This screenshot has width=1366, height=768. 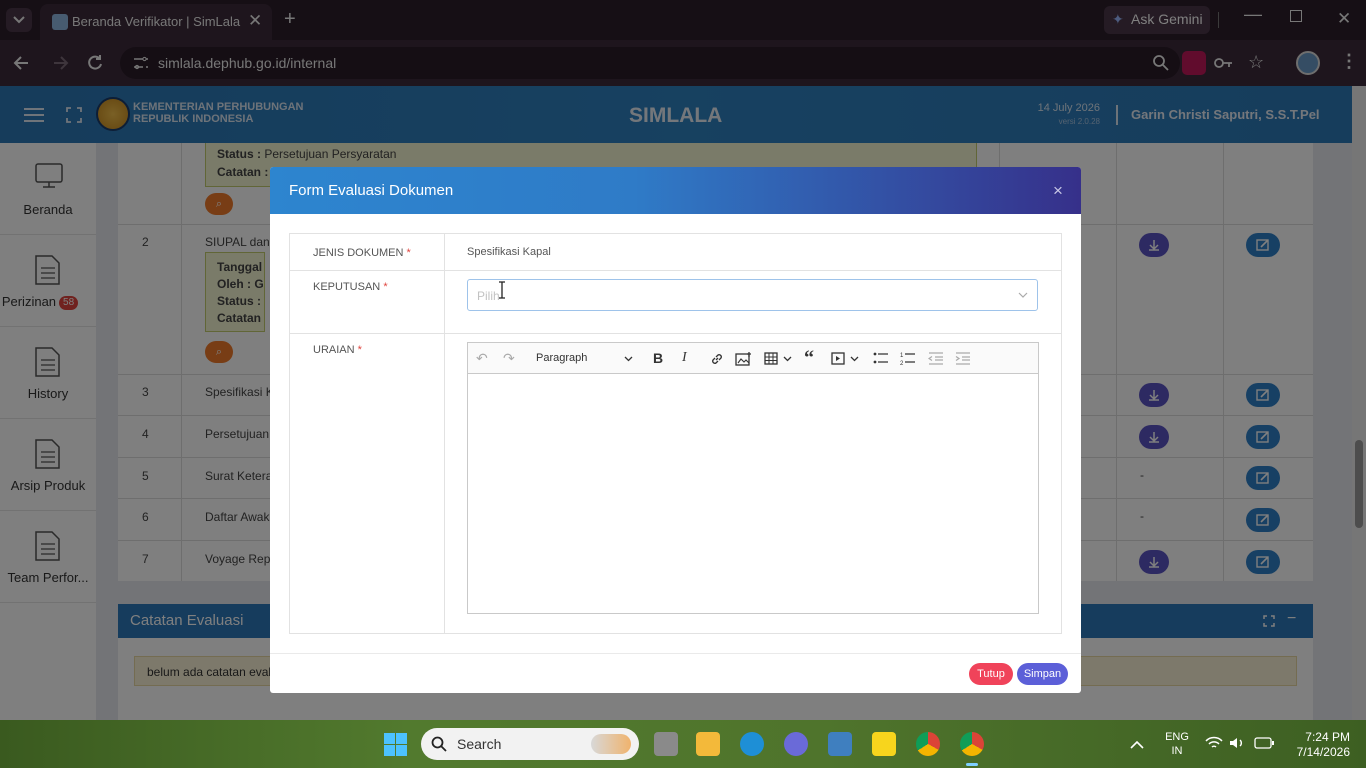 I want to click on svg-text: 1, so click(x=902, y=356).